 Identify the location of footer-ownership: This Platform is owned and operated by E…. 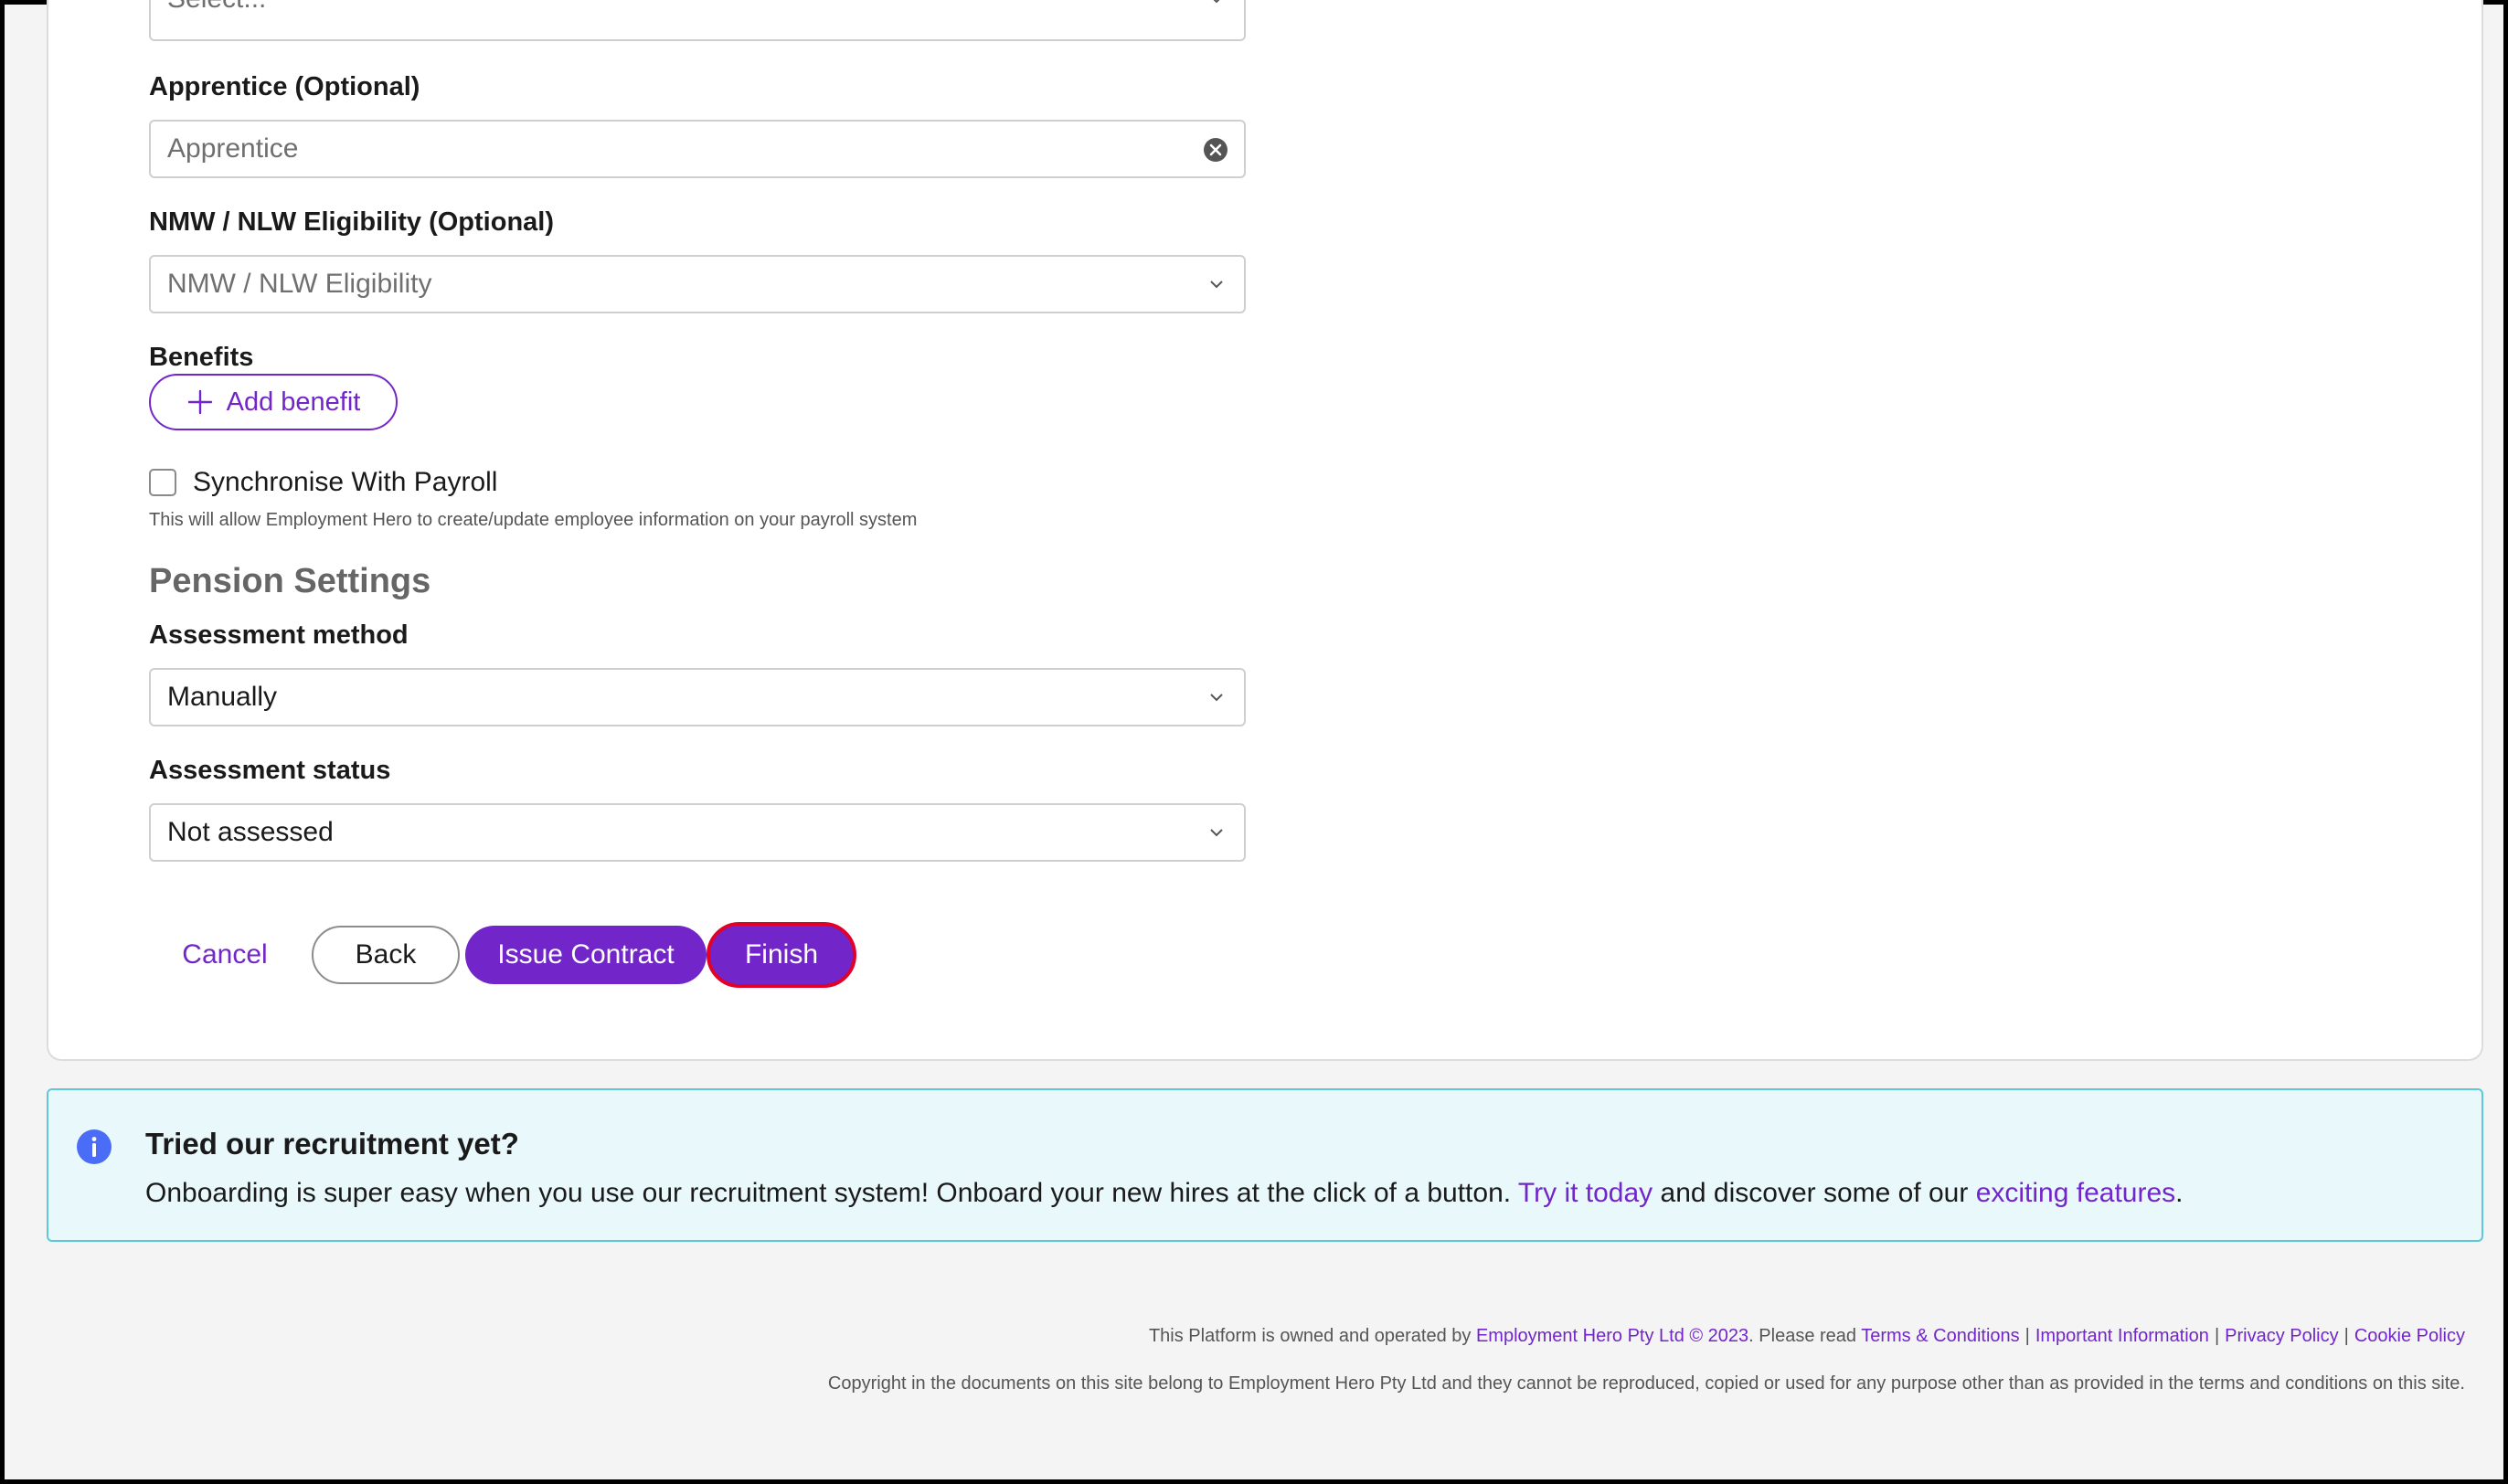
(1807, 1336).